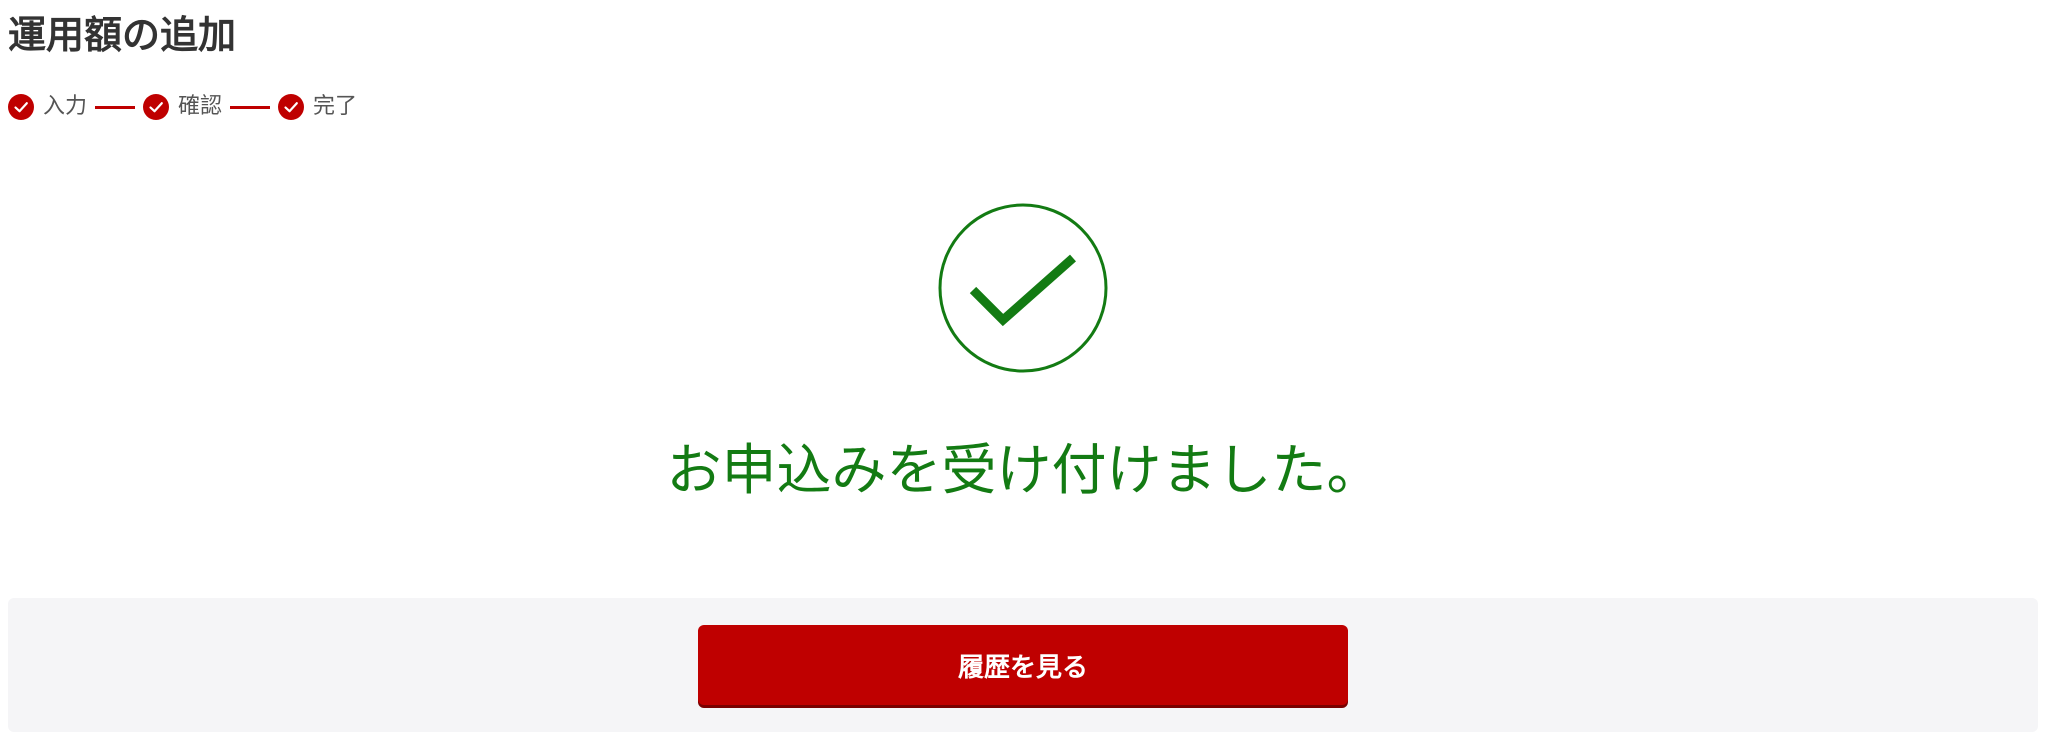 Image resolution: width=2048 pixels, height=744 pixels. I want to click on success-message: お申込みを受け付けました。, so click(1024, 470).